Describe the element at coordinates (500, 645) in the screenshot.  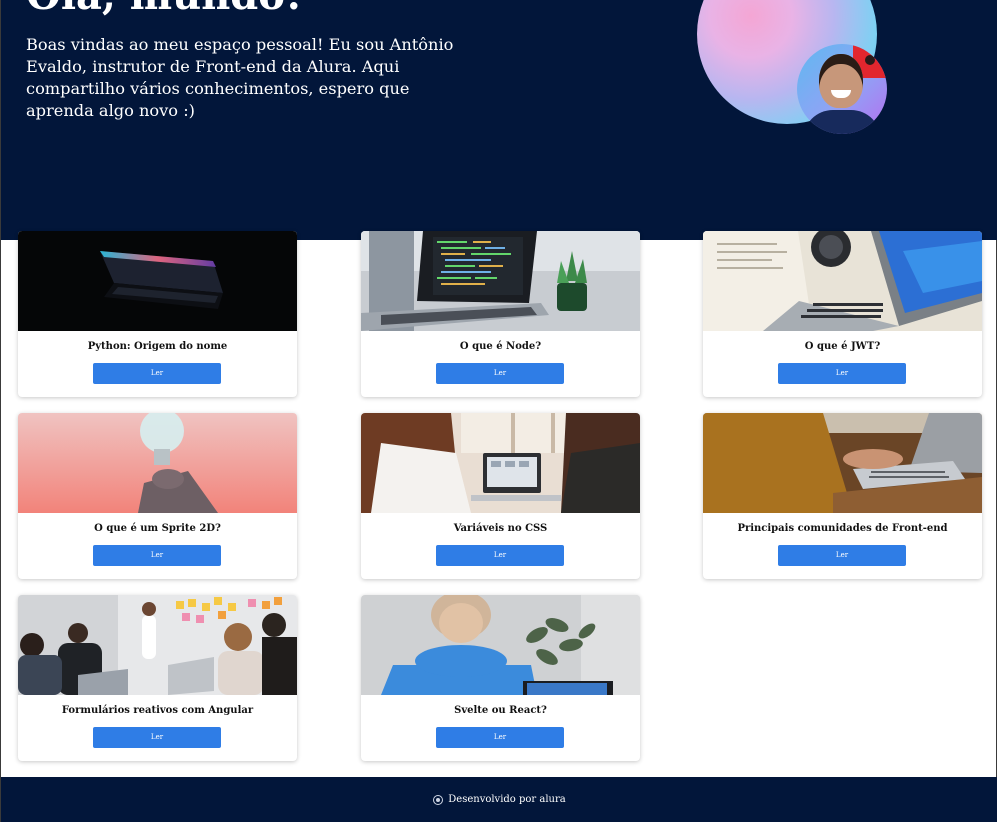
I see `card-image-person-plant` at that location.